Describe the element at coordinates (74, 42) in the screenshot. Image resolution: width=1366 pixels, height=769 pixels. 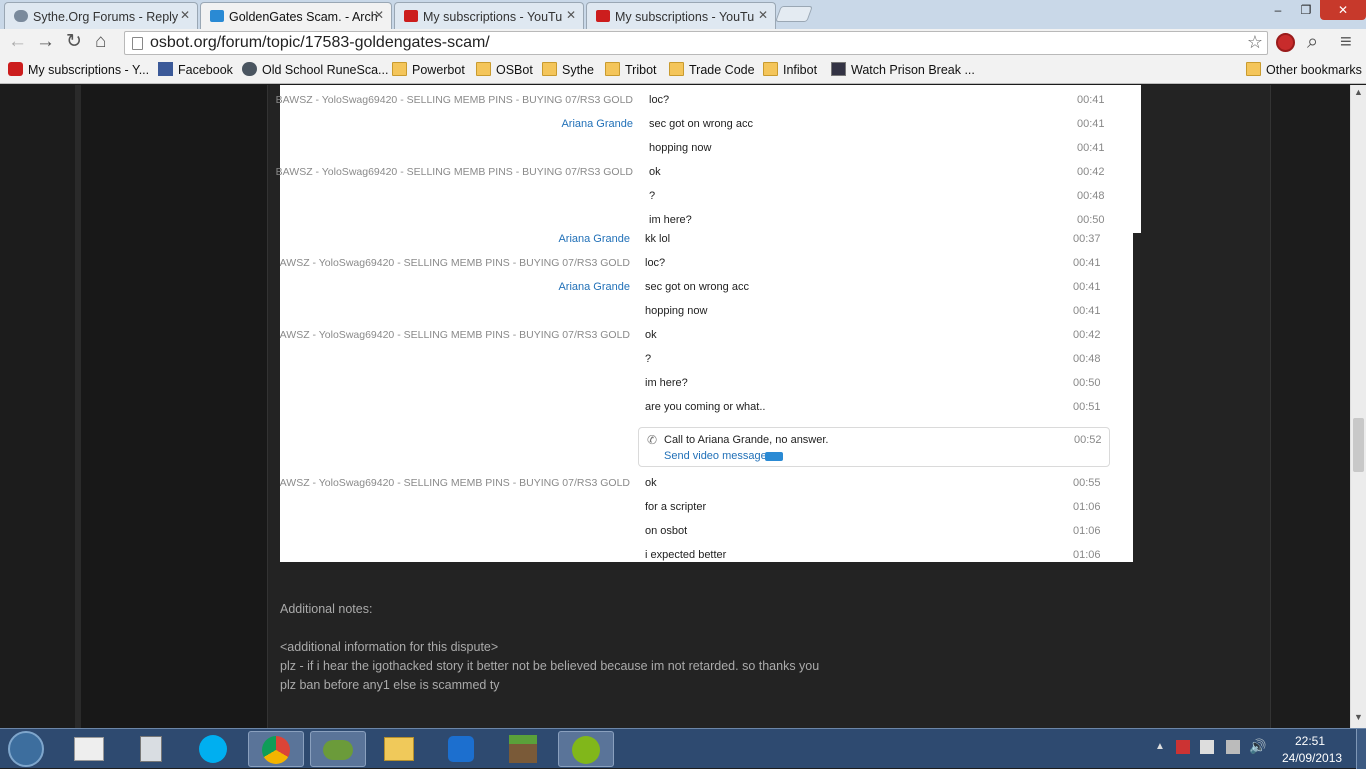
I see `reload-icon: ↻` at that location.